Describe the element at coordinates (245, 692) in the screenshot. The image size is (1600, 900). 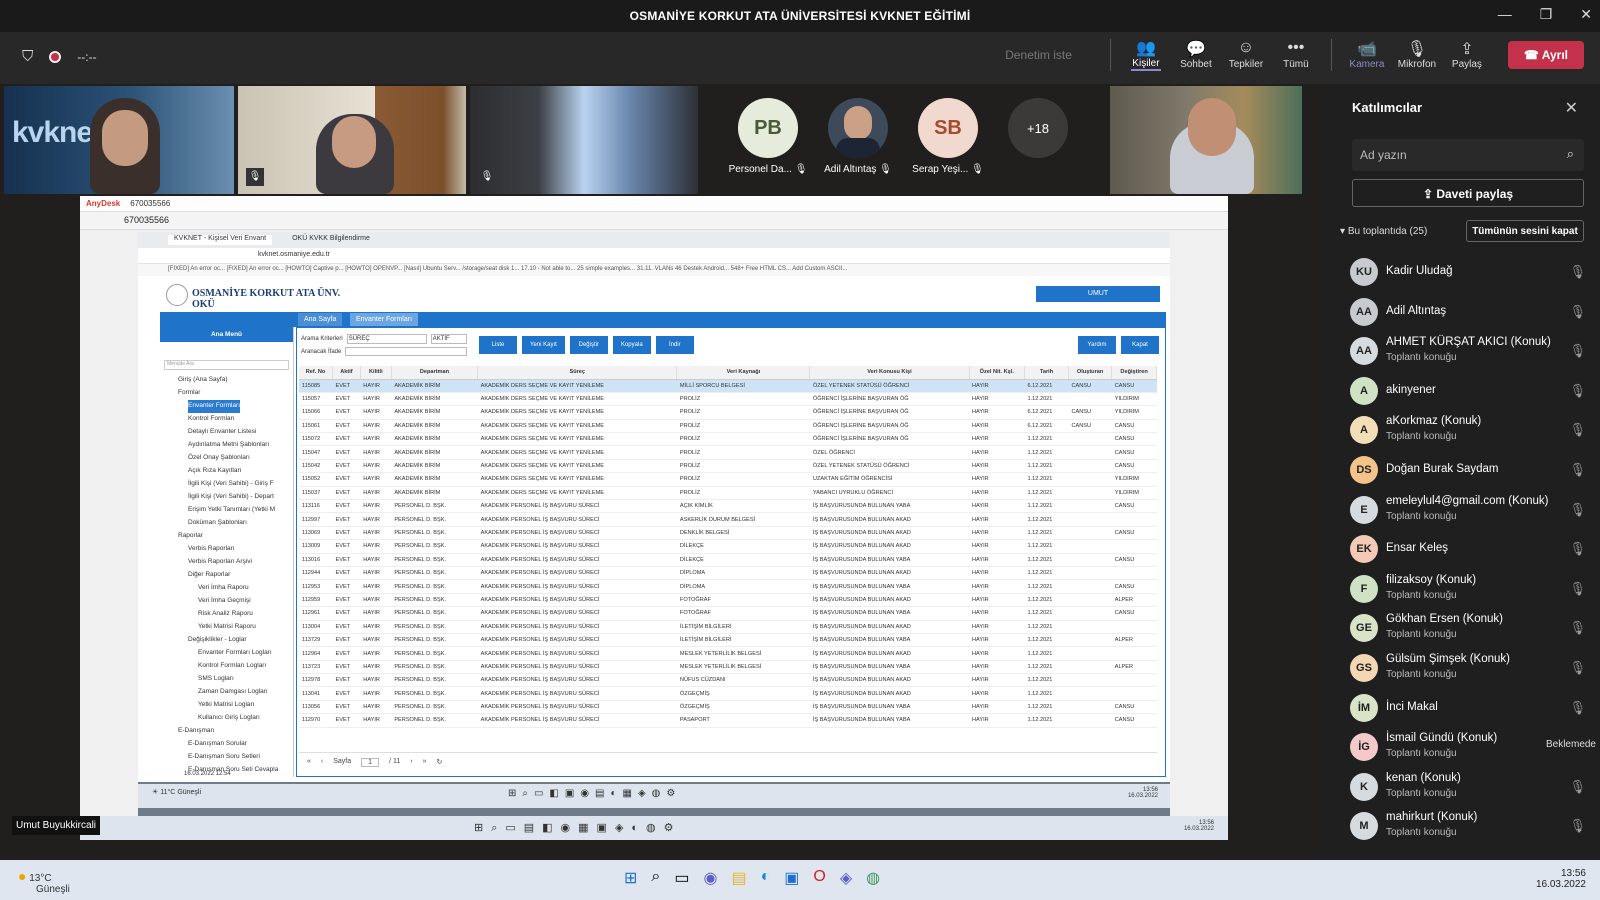
I see `menu-item: Zaman Damgası Logları` at that location.